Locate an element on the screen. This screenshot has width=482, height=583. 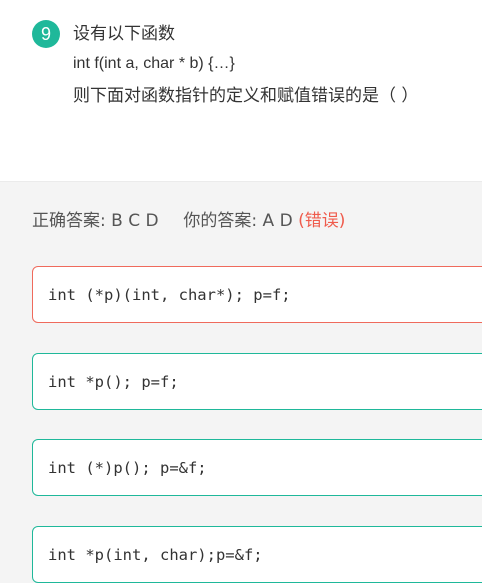
option-b-code: int *p(); p=f; is located at coordinates (113, 382).